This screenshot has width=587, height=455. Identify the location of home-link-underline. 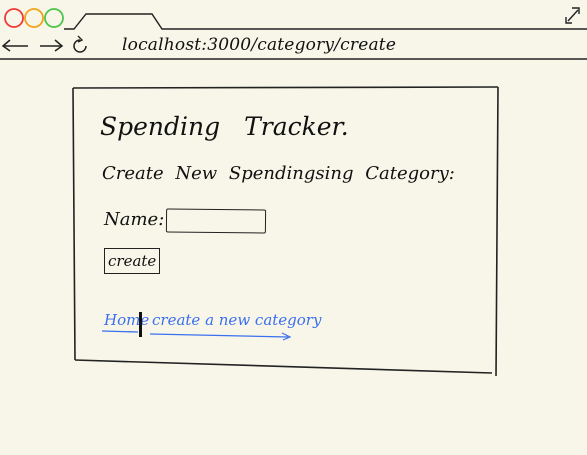
(120, 331).